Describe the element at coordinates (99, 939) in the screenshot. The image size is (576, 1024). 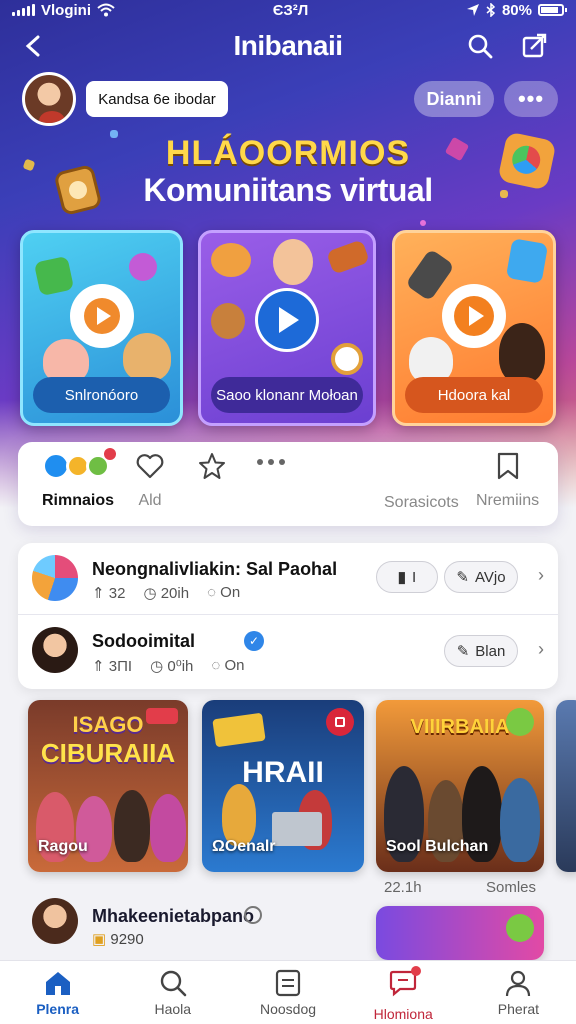
I see `badge-icon: ▣` at that location.